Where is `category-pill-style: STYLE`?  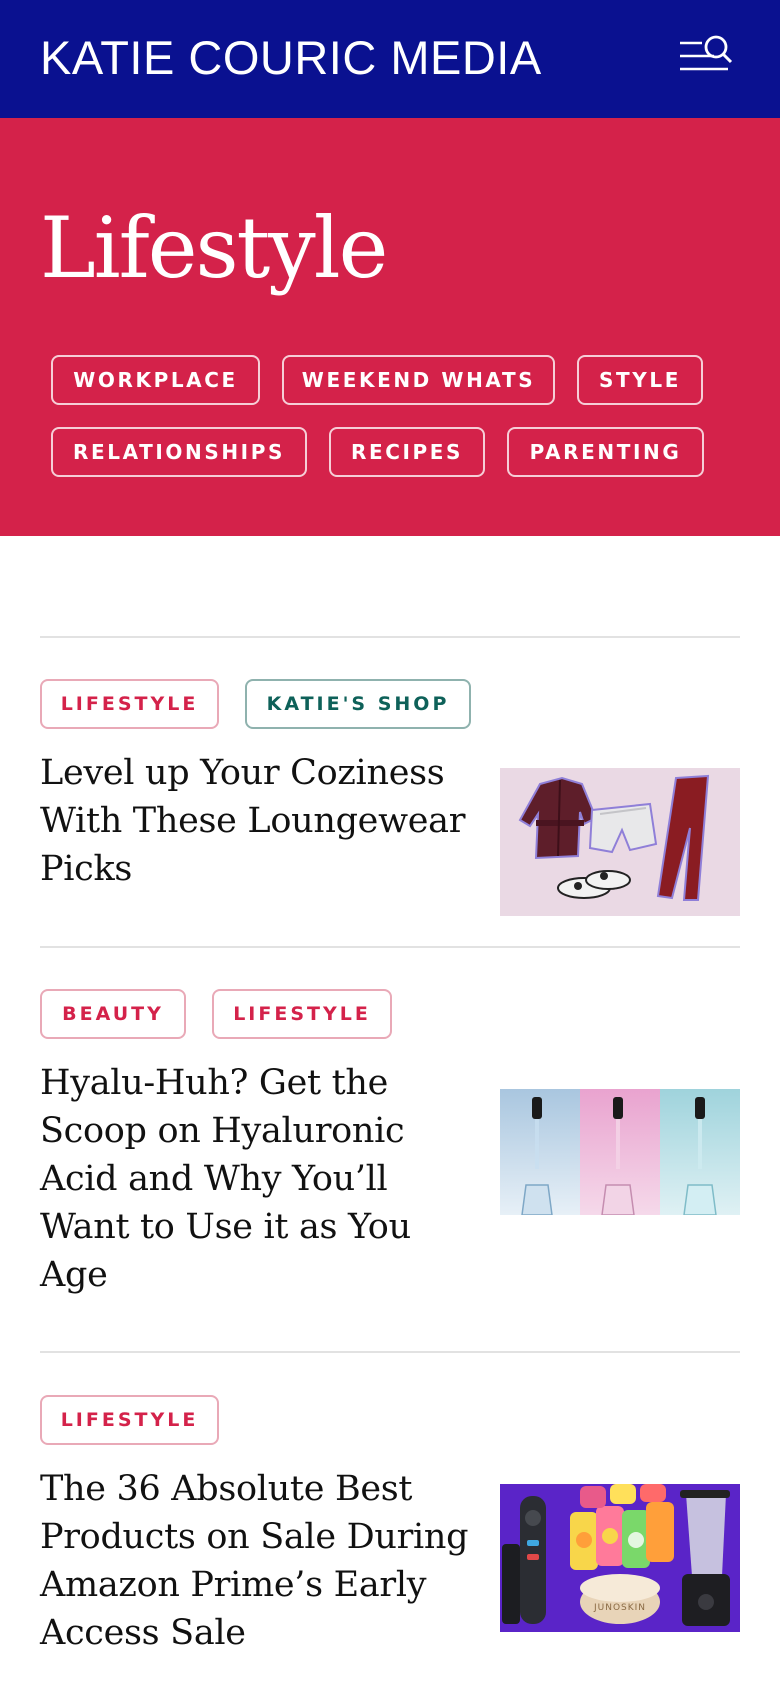
category-pill-style: STYLE is located at coordinates (640, 380).